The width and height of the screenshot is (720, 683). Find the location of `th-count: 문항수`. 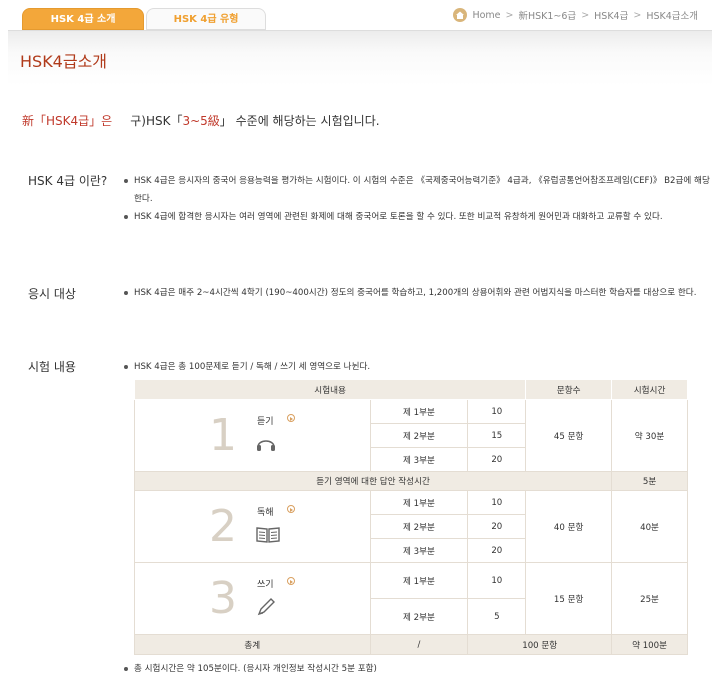

th-count: 문항수 is located at coordinates (569, 389).